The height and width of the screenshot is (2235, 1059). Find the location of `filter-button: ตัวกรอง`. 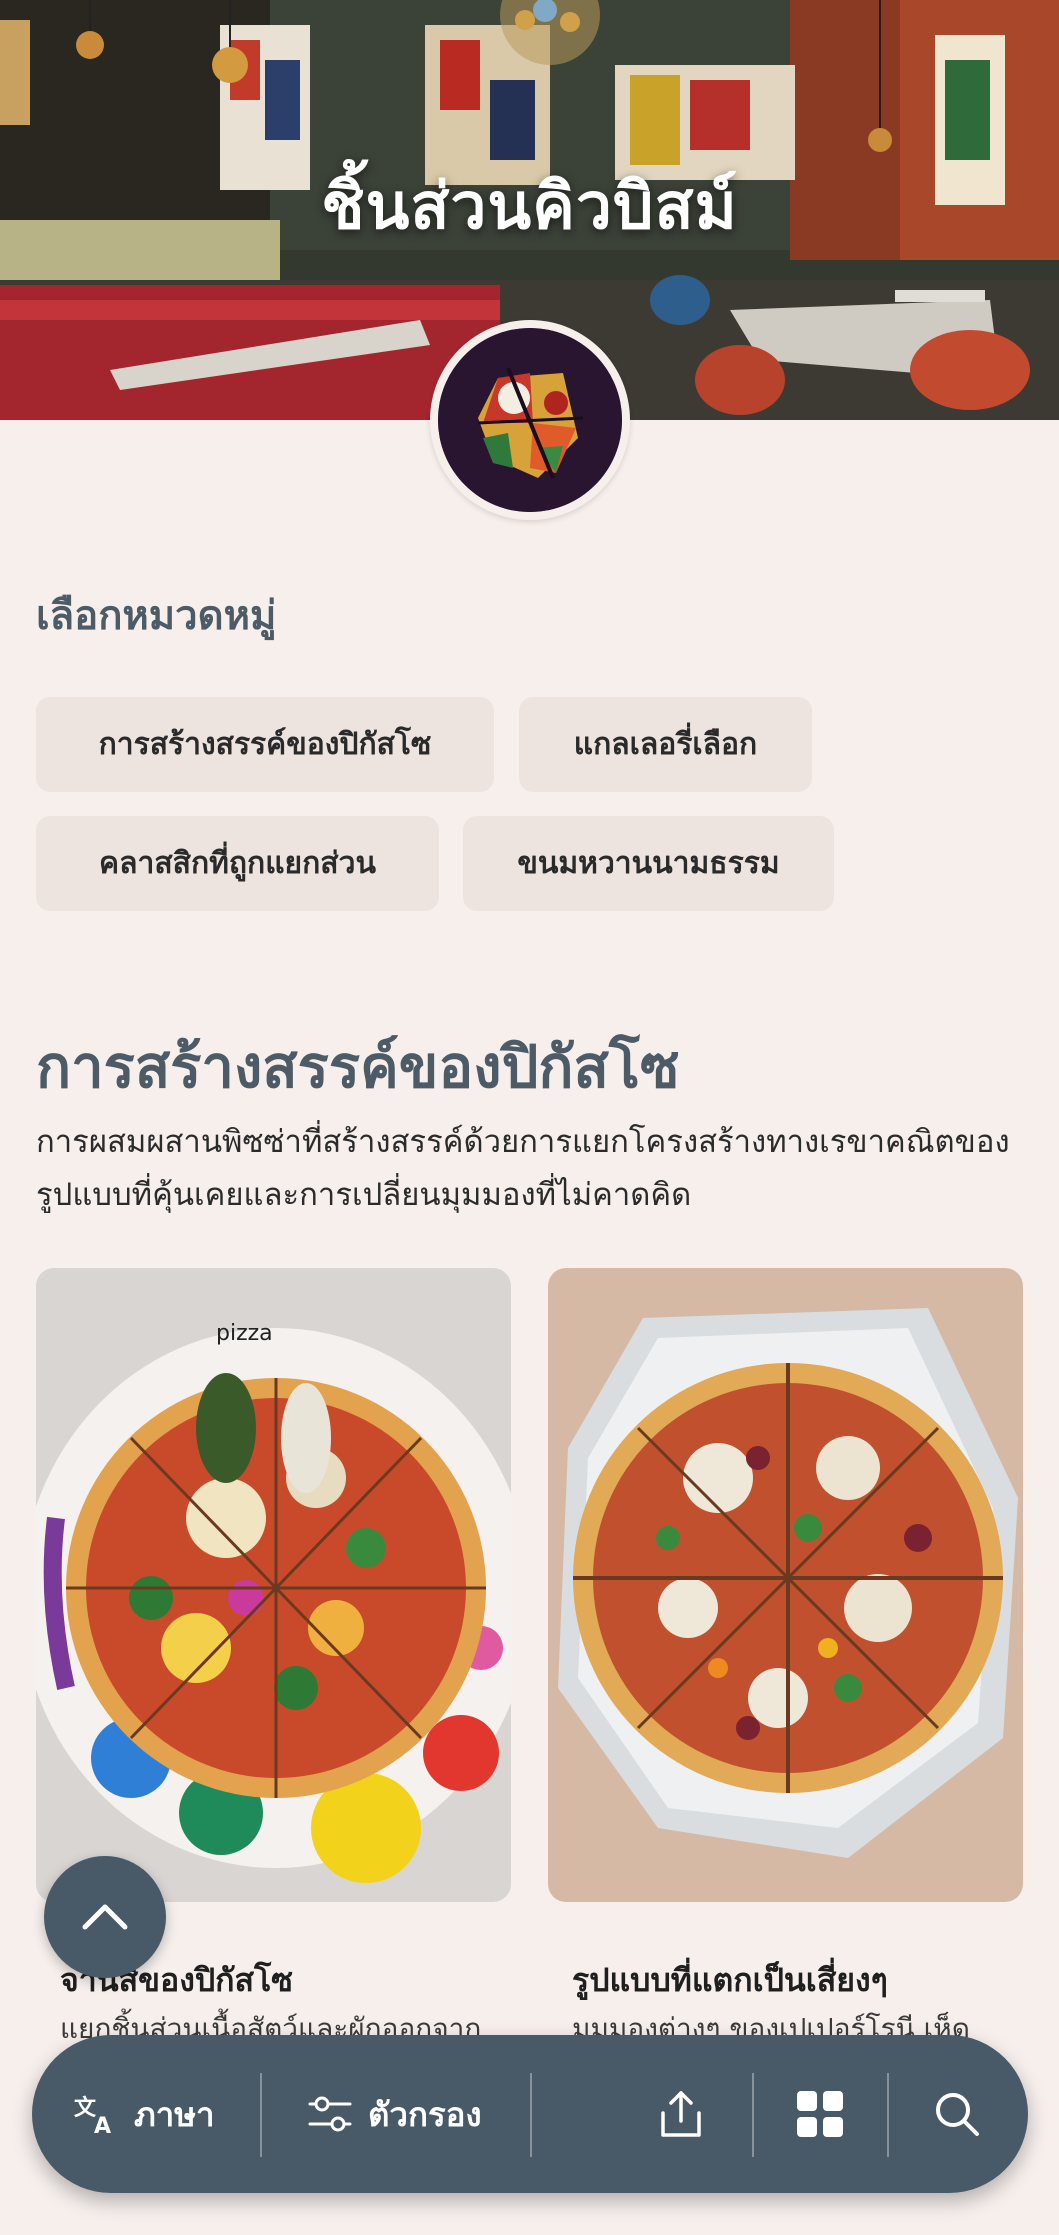

filter-button: ตัวกรอง is located at coordinates (395, 2114).